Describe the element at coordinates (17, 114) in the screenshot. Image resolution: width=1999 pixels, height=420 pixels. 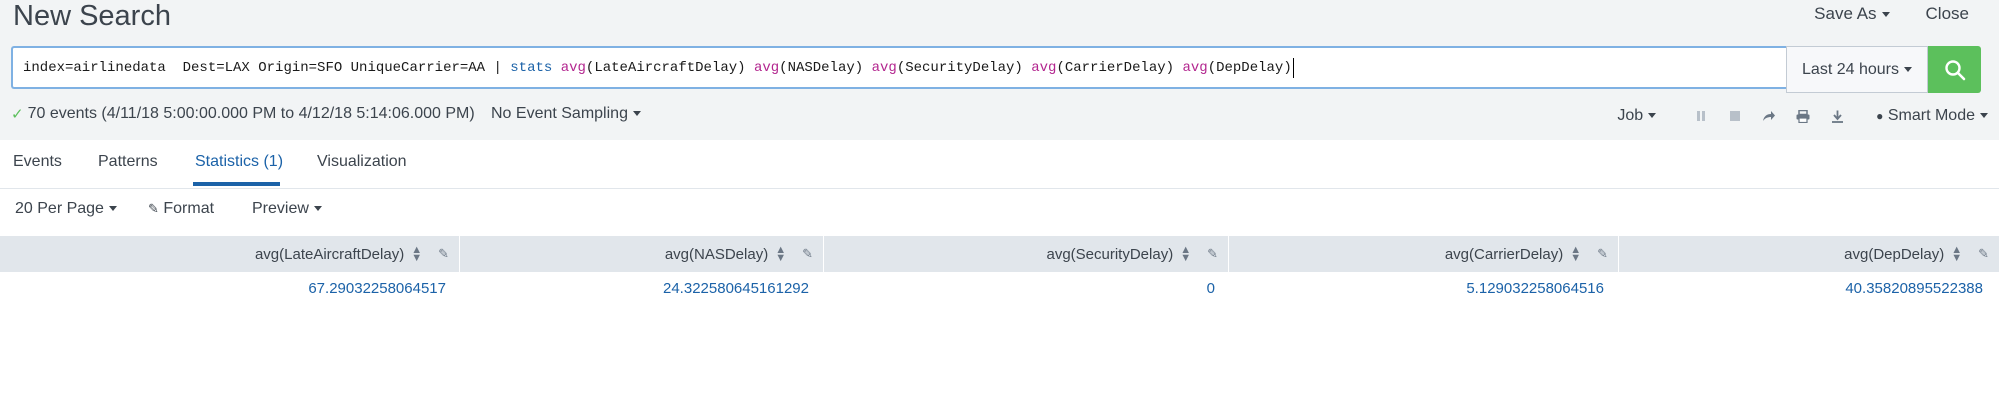
I see `check-icon: ✓` at that location.